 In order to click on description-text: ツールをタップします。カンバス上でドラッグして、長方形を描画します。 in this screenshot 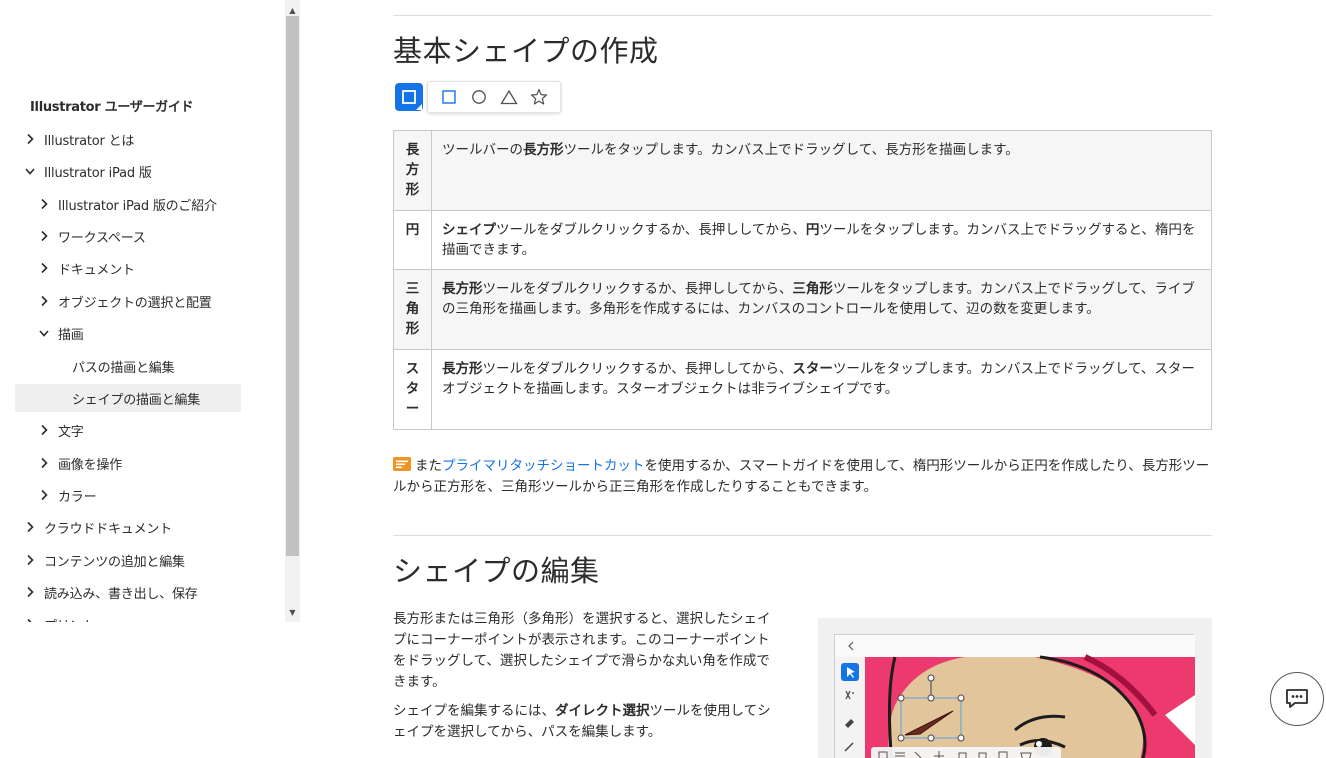, I will do `click(791, 150)`.